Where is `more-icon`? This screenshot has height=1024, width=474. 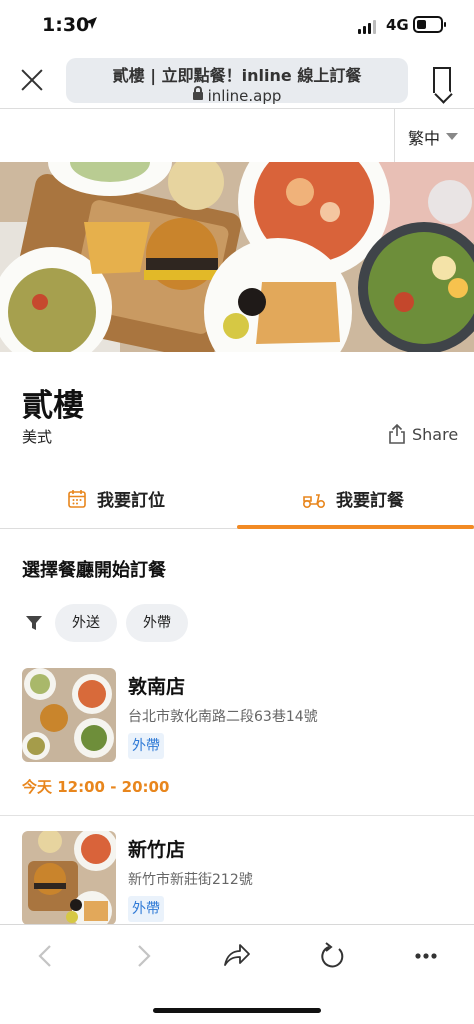
more-icon is located at coordinates (426, 956).